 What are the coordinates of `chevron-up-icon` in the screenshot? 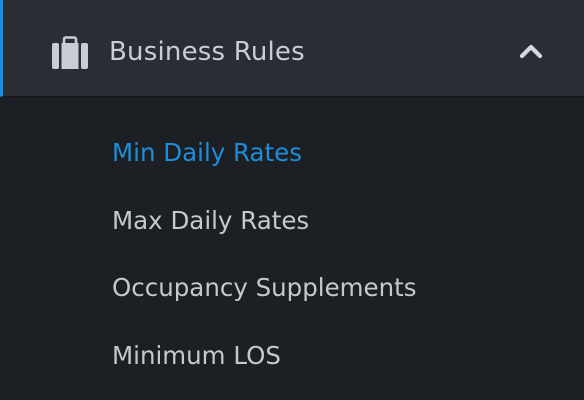 It's located at (531, 51).